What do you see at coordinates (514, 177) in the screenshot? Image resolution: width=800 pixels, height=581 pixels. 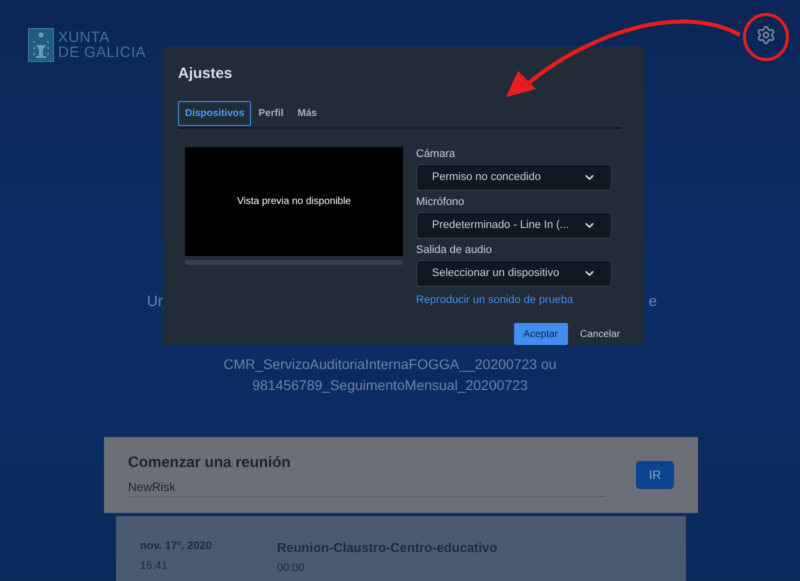 I see `device-dropdown: Permiso no concedido` at bounding box center [514, 177].